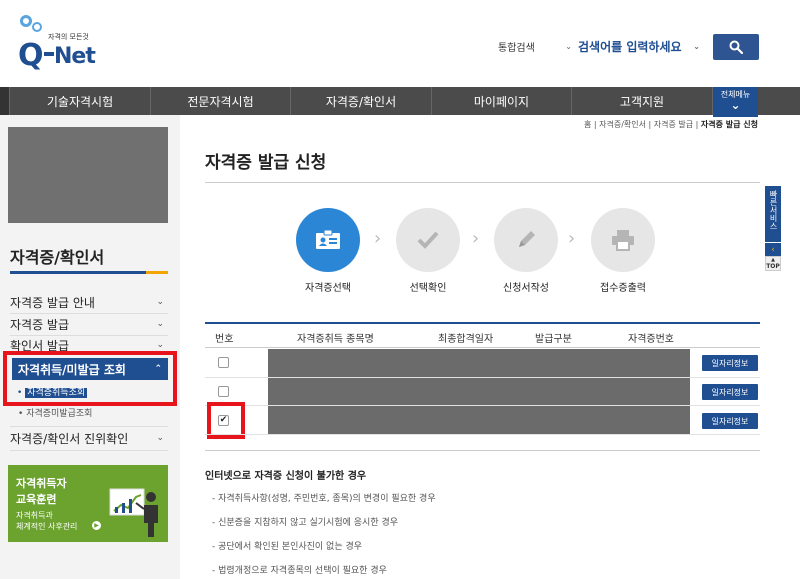 This screenshot has width=800, height=579. Describe the element at coordinates (673, 124) in the screenshot. I see `breadcrumb-item: 자격증 발급` at that location.